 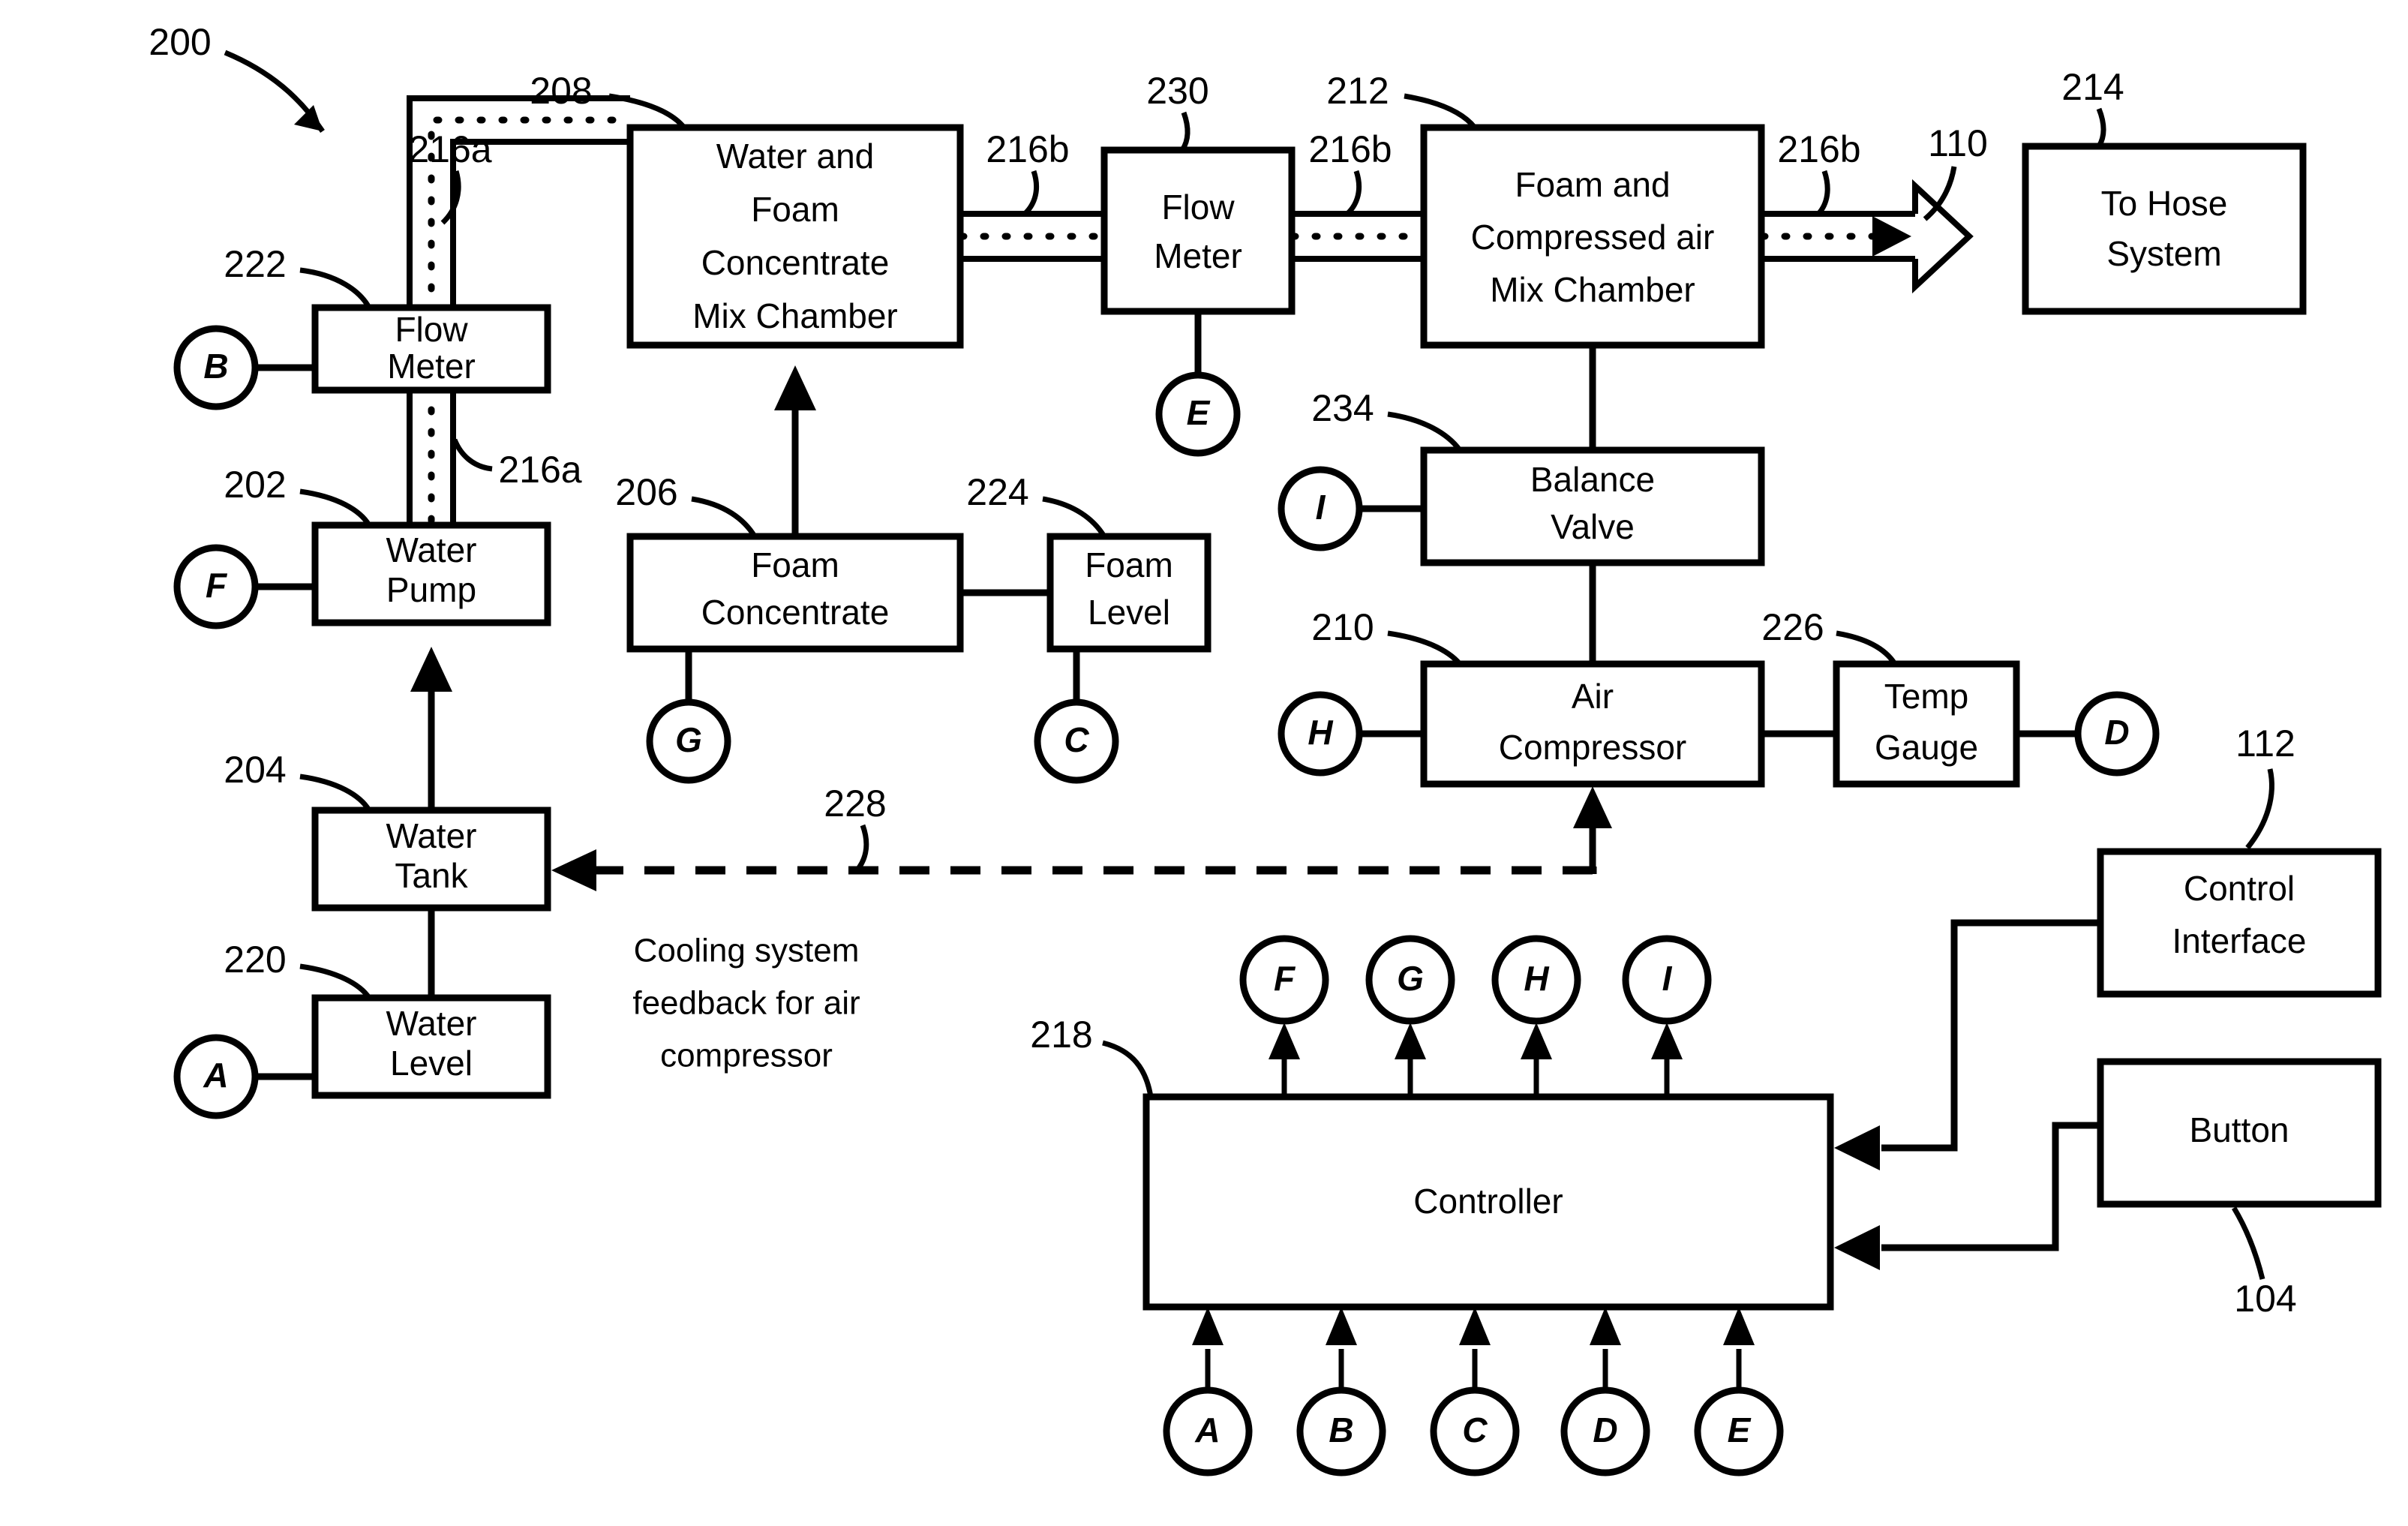 What do you see at coordinates (1198, 384) in the screenshot?
I see `node-E-flowmeter2: E` at bounding box center [1198, 384].